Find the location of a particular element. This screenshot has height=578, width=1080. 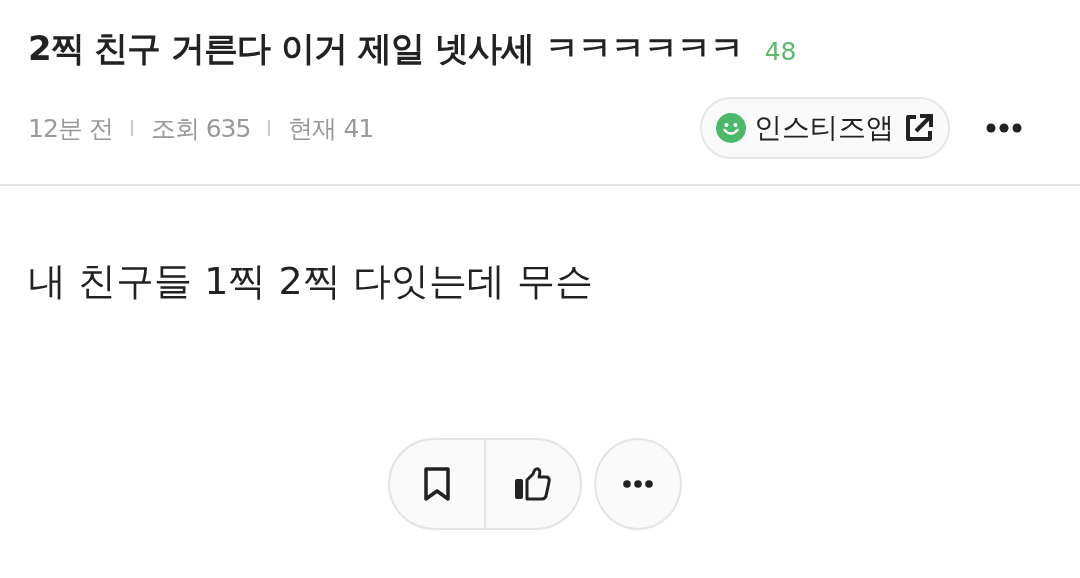

comment-count: 48 is located at coordinates (780, 51).